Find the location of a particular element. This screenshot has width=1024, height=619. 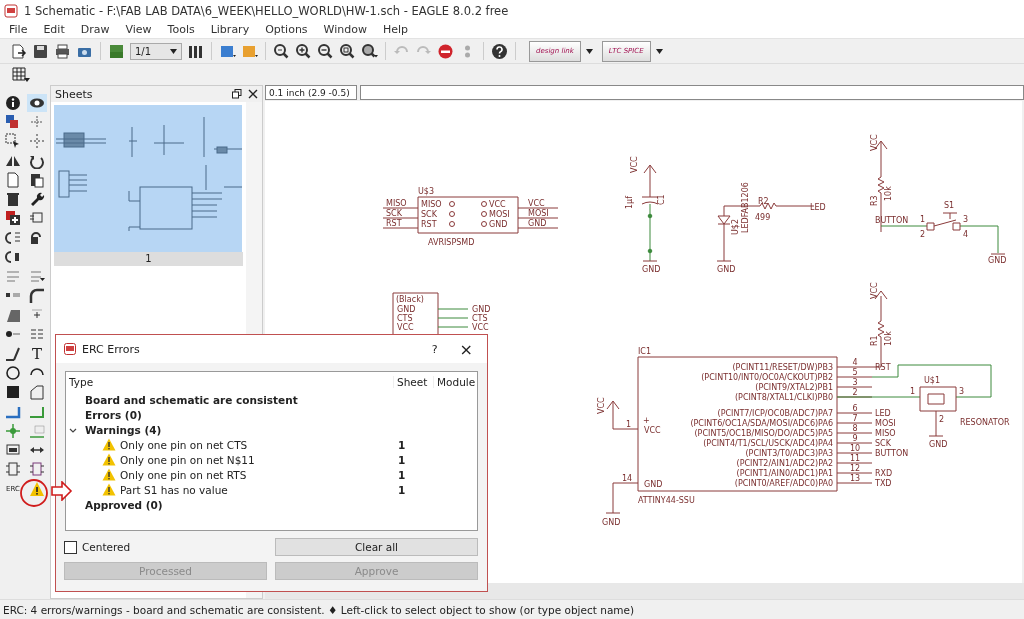

coordinate-display: 0.1 inch (2.9 -0.5) is located at coordinates (311, 92).